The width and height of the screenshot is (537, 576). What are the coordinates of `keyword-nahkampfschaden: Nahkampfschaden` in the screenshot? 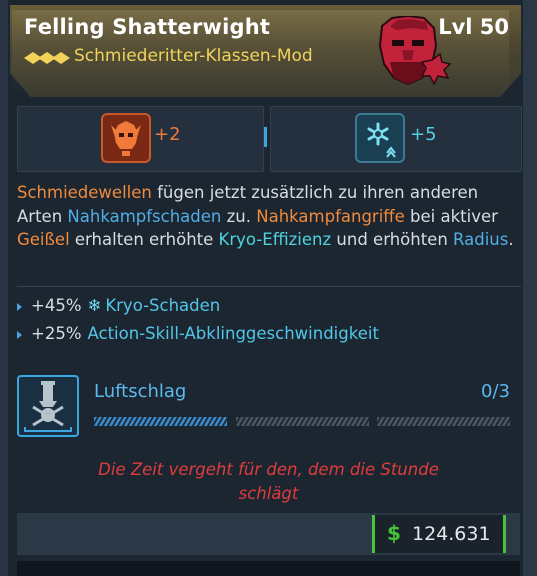 It's located at (144, 216).